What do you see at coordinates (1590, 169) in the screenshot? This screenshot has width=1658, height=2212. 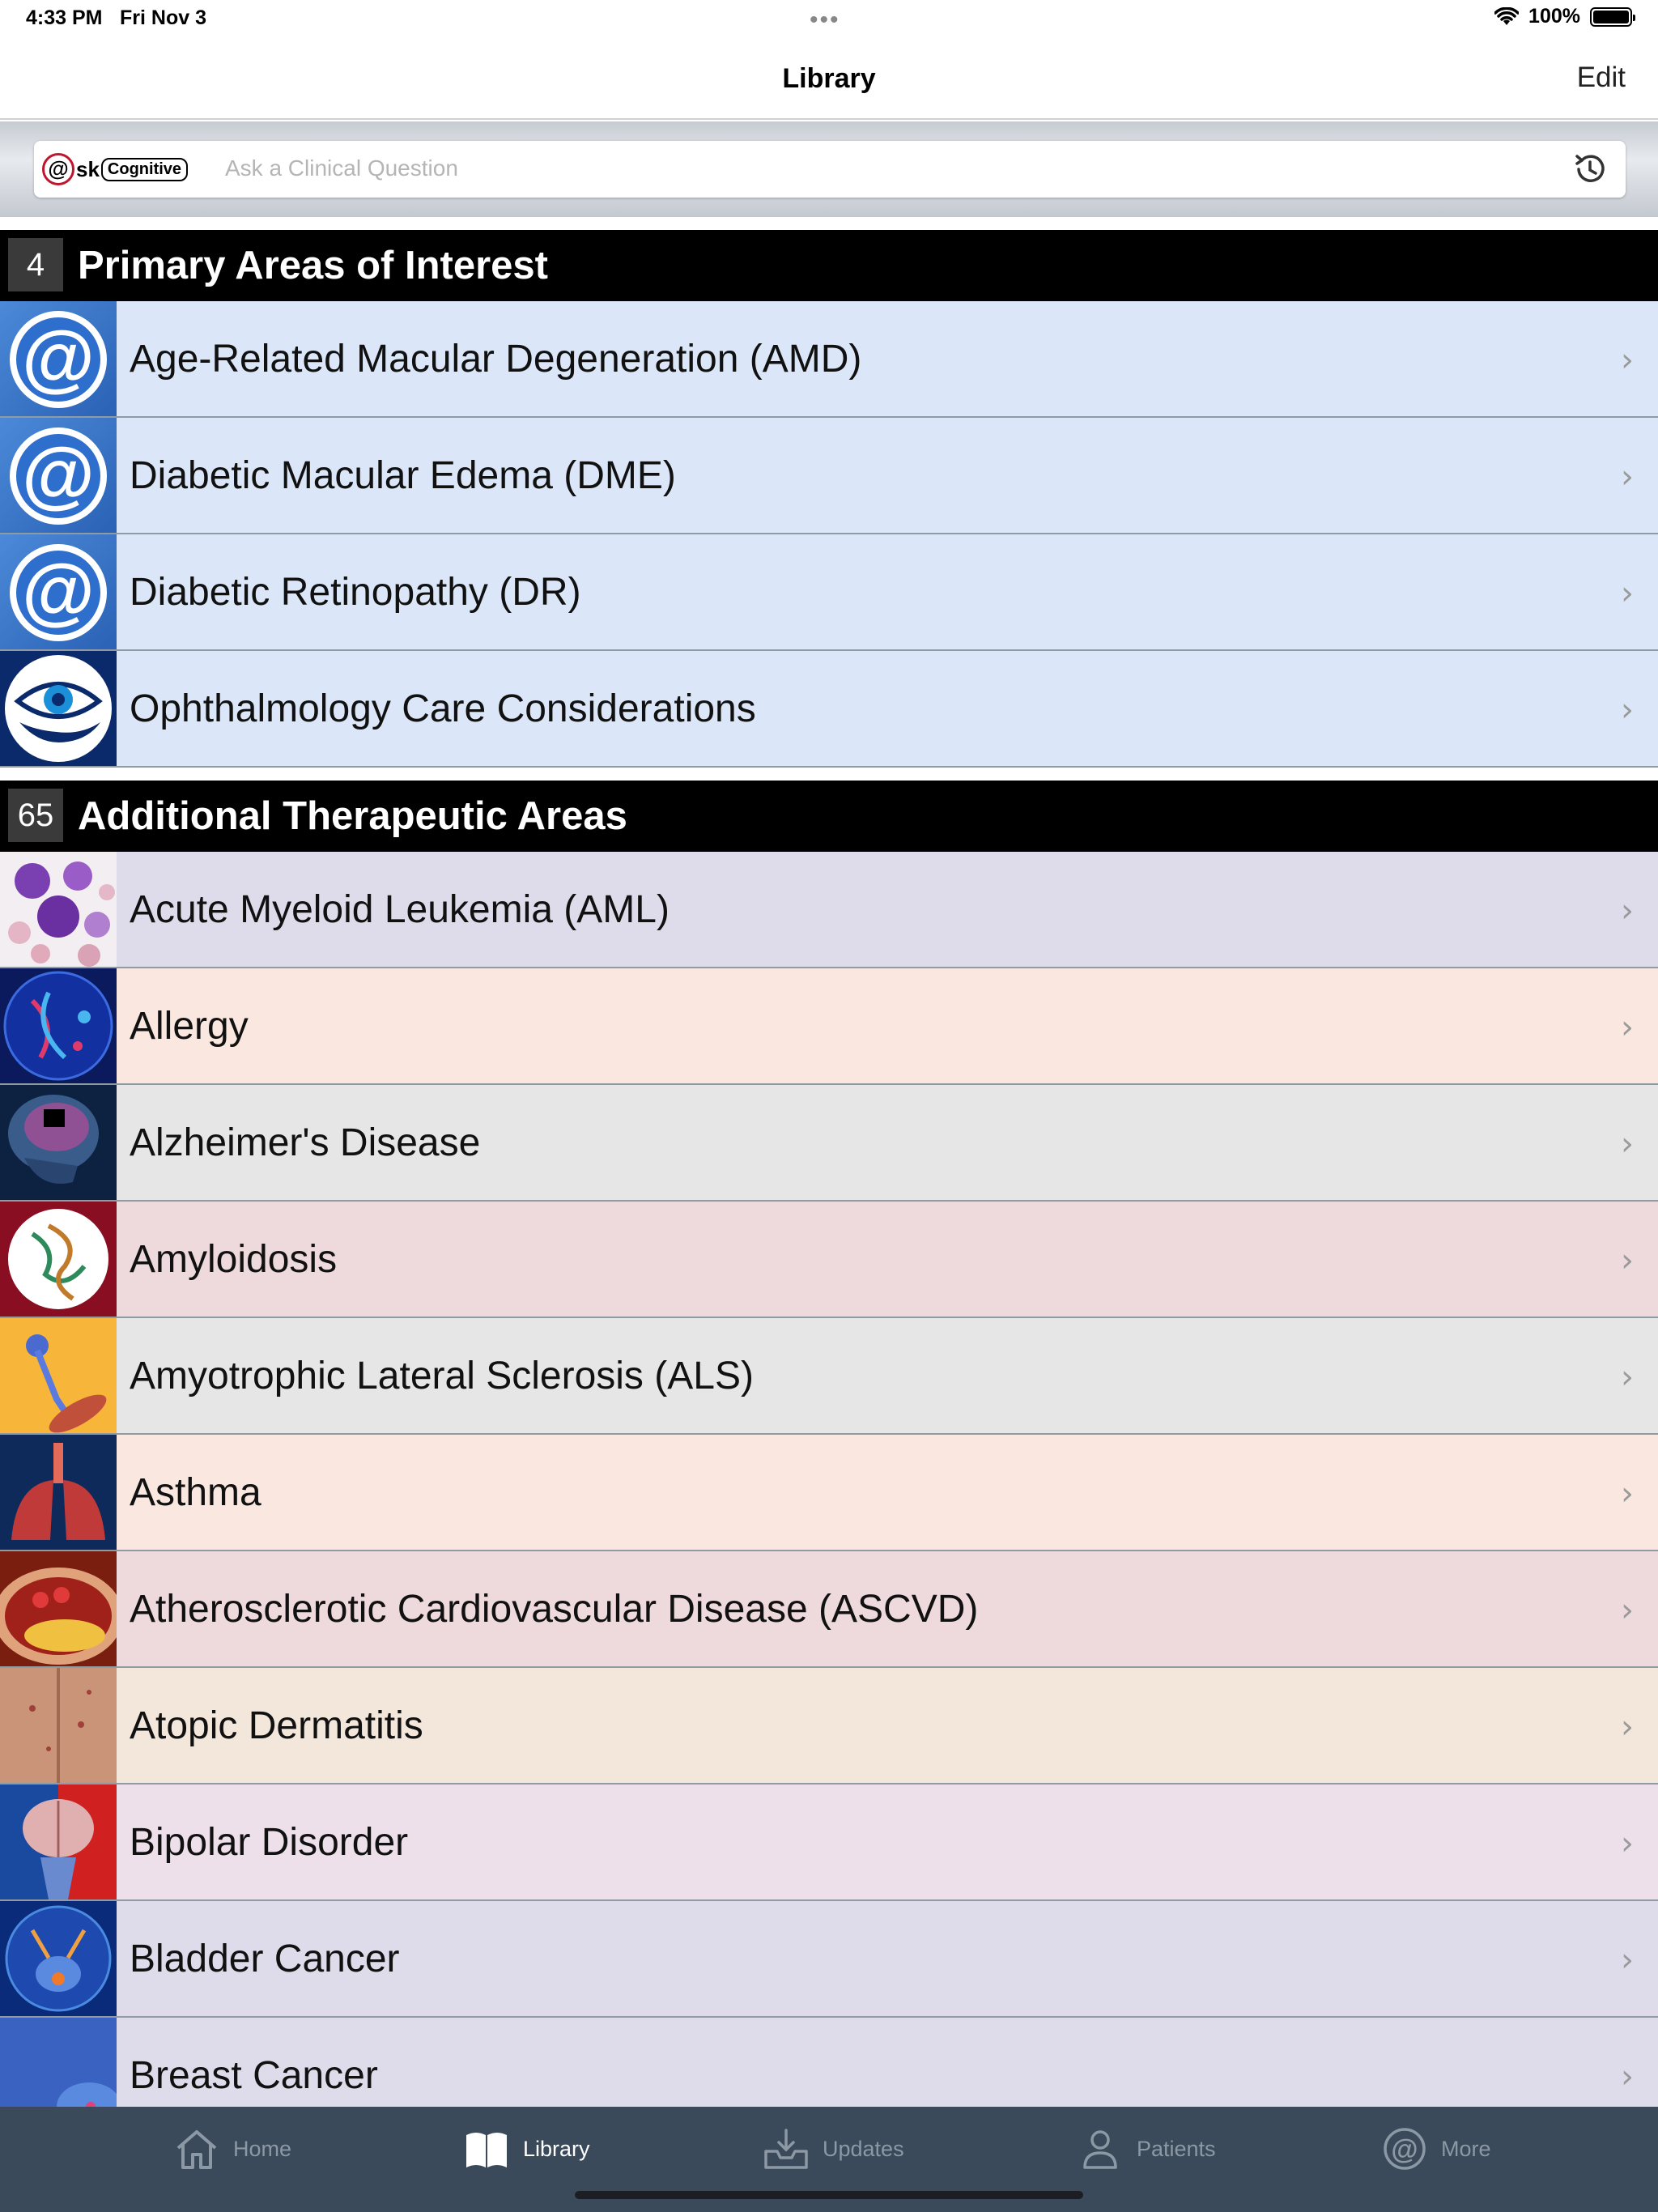 I see `history-icon` at bounding box center [1590, 169].